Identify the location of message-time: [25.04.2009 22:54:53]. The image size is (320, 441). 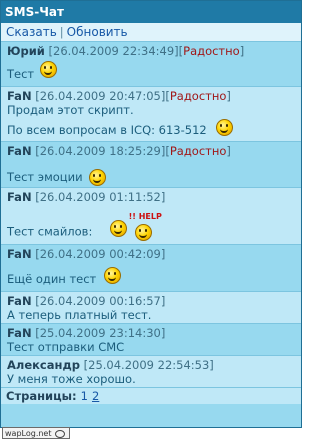
(148, 365).